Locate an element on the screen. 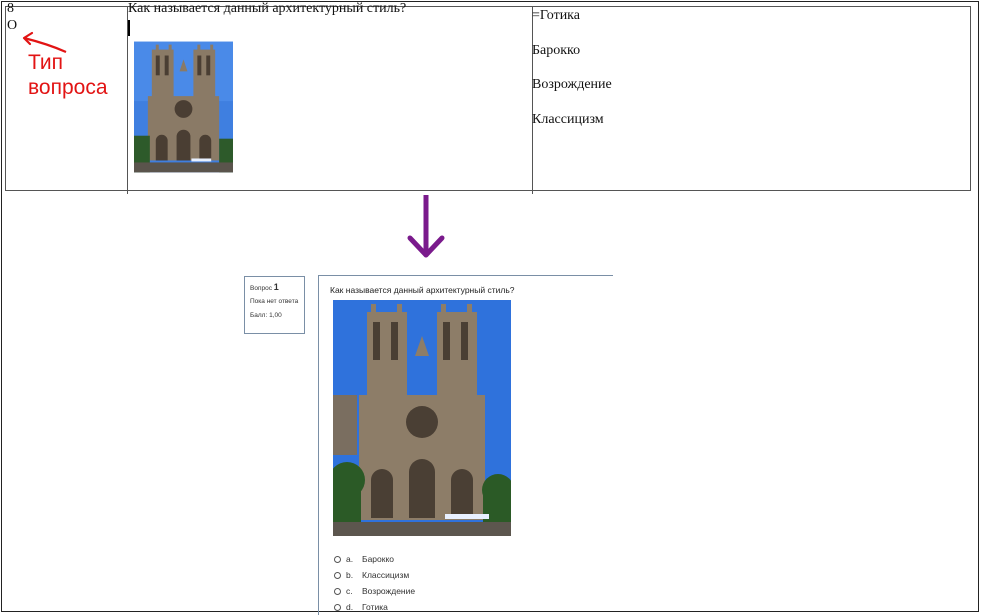 This screenshot has height=615, width=982. cathedral-image-large is located at coordinates (422, 418).